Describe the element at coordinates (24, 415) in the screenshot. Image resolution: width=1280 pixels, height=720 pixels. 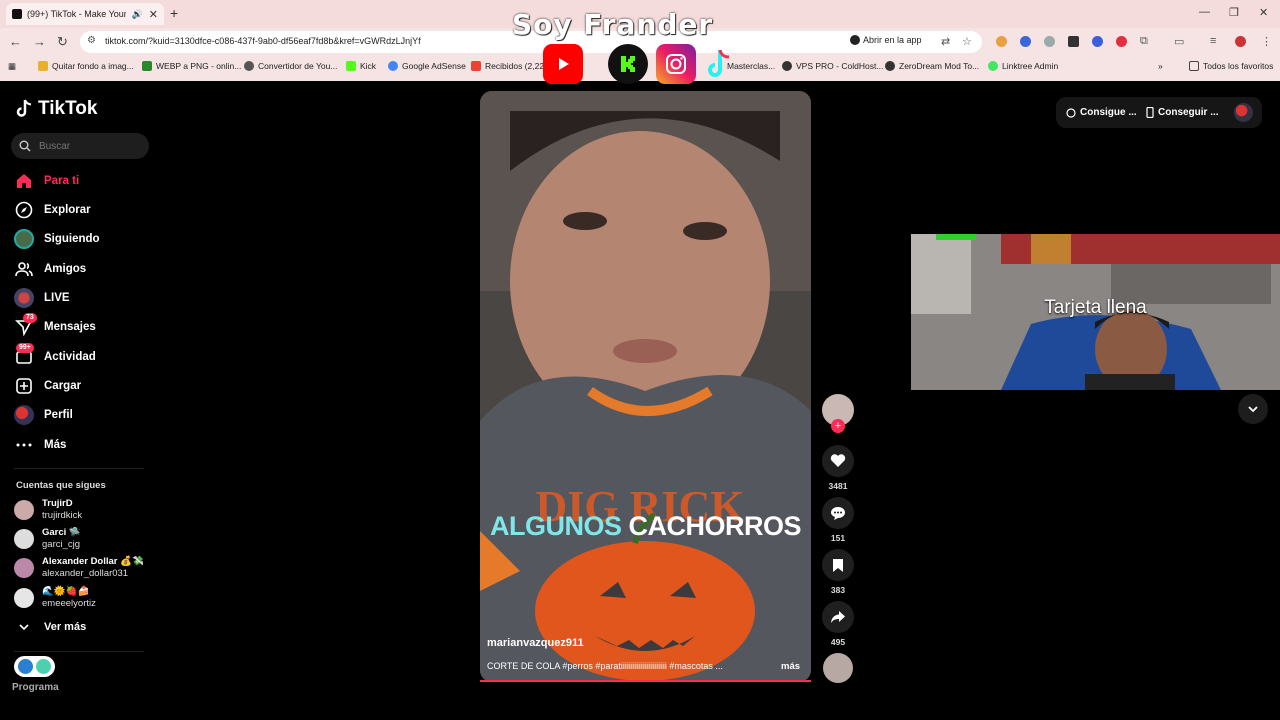
I see `profile-avatar-icon` at that location.